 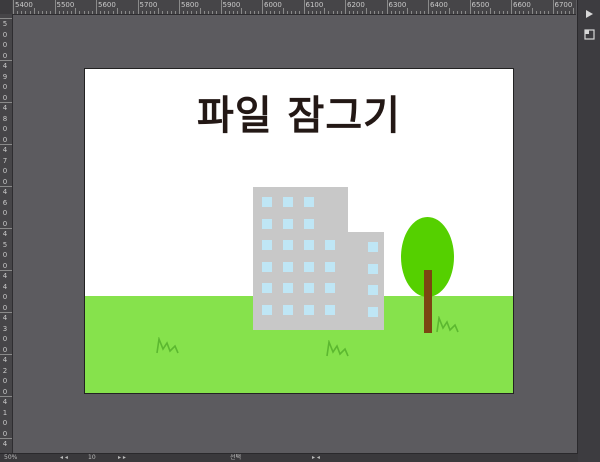 What do you see at coordinates (148, 5) in the screenshot?
I see `ruler-label: 5700` at bounding box center [148, 5].